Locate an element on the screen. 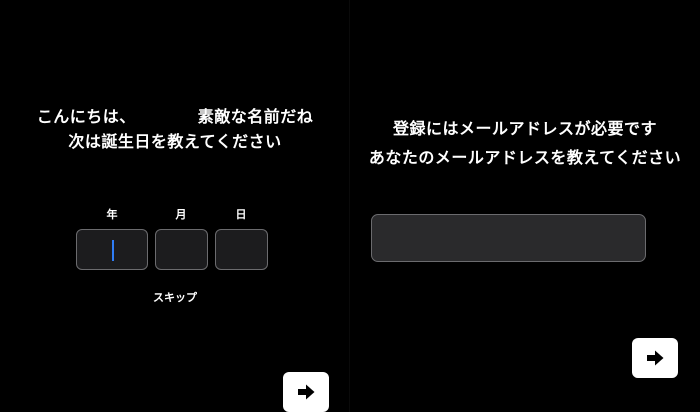 The height and width of the screenshot is (412, 700). month-input is located at coordinates (181, 249).